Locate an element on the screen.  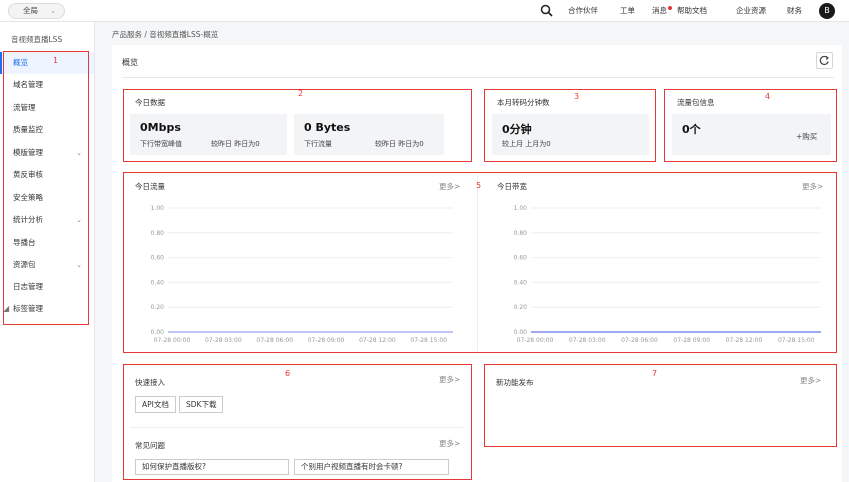
sidebar-item-label: 标签管理 is located at coordinates (28, 308).